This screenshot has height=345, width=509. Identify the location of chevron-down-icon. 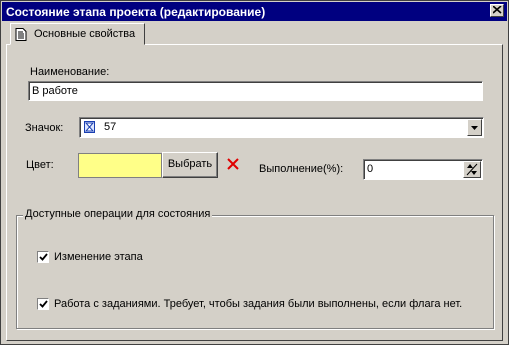
(474, 128).